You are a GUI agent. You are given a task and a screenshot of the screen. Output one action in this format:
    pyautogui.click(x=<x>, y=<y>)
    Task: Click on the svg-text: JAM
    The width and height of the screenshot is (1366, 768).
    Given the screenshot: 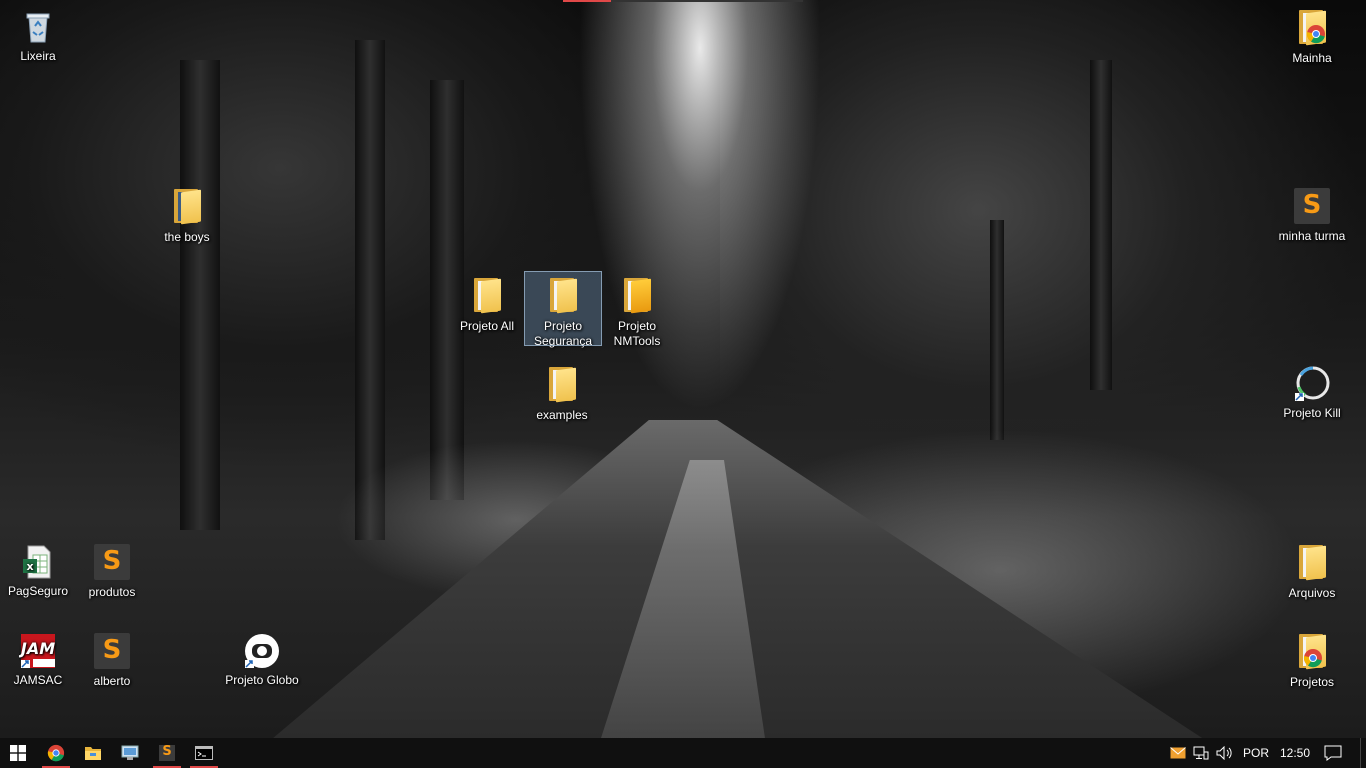 What is the action you would take?
    pyautogui.click(x=37, y=648)
    